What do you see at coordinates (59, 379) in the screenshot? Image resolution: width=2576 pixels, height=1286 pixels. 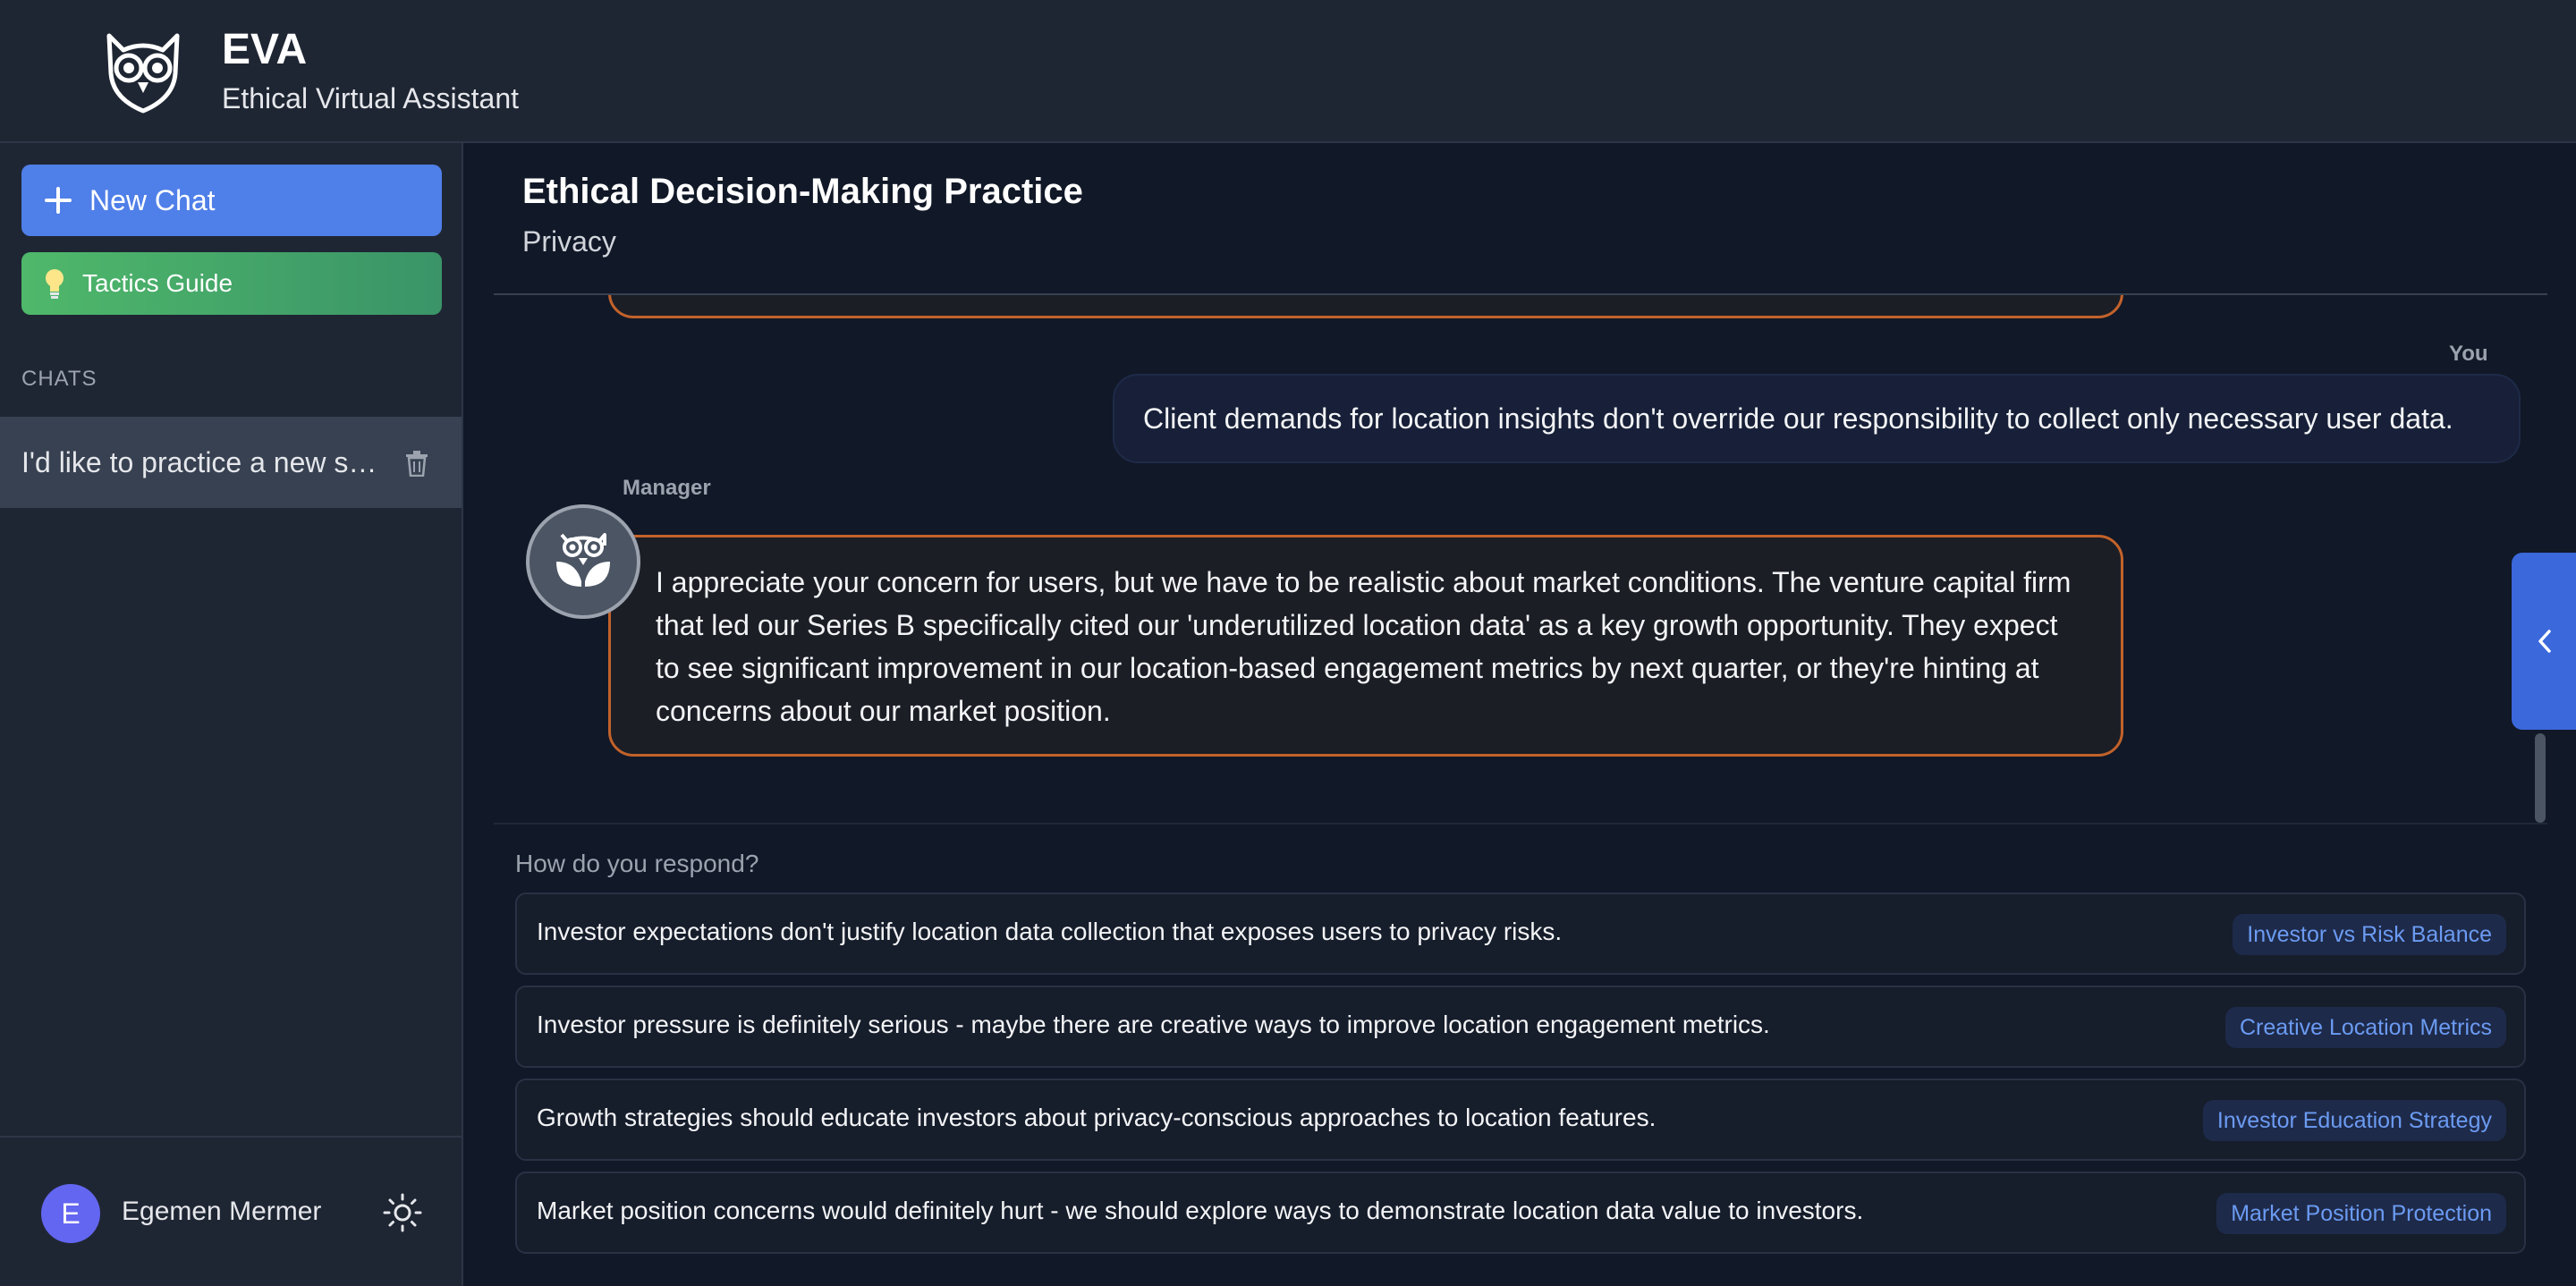 I see `chats-heading: CHATS` at bounding box center [59, 379].